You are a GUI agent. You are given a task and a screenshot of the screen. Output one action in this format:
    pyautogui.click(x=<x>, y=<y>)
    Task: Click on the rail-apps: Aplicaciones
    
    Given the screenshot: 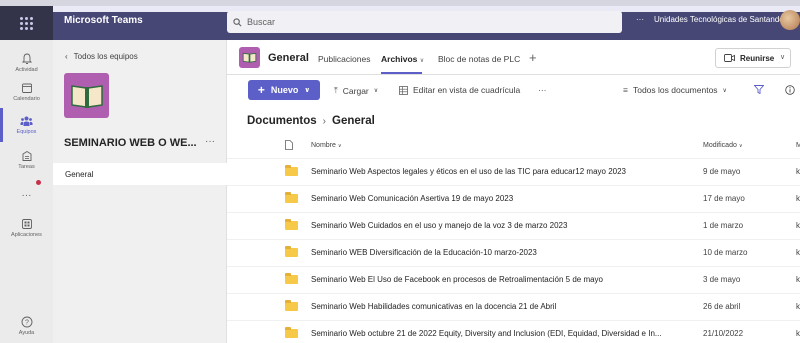 What is the action you would take?
    pyautogui.click(x=26, y=228)
    